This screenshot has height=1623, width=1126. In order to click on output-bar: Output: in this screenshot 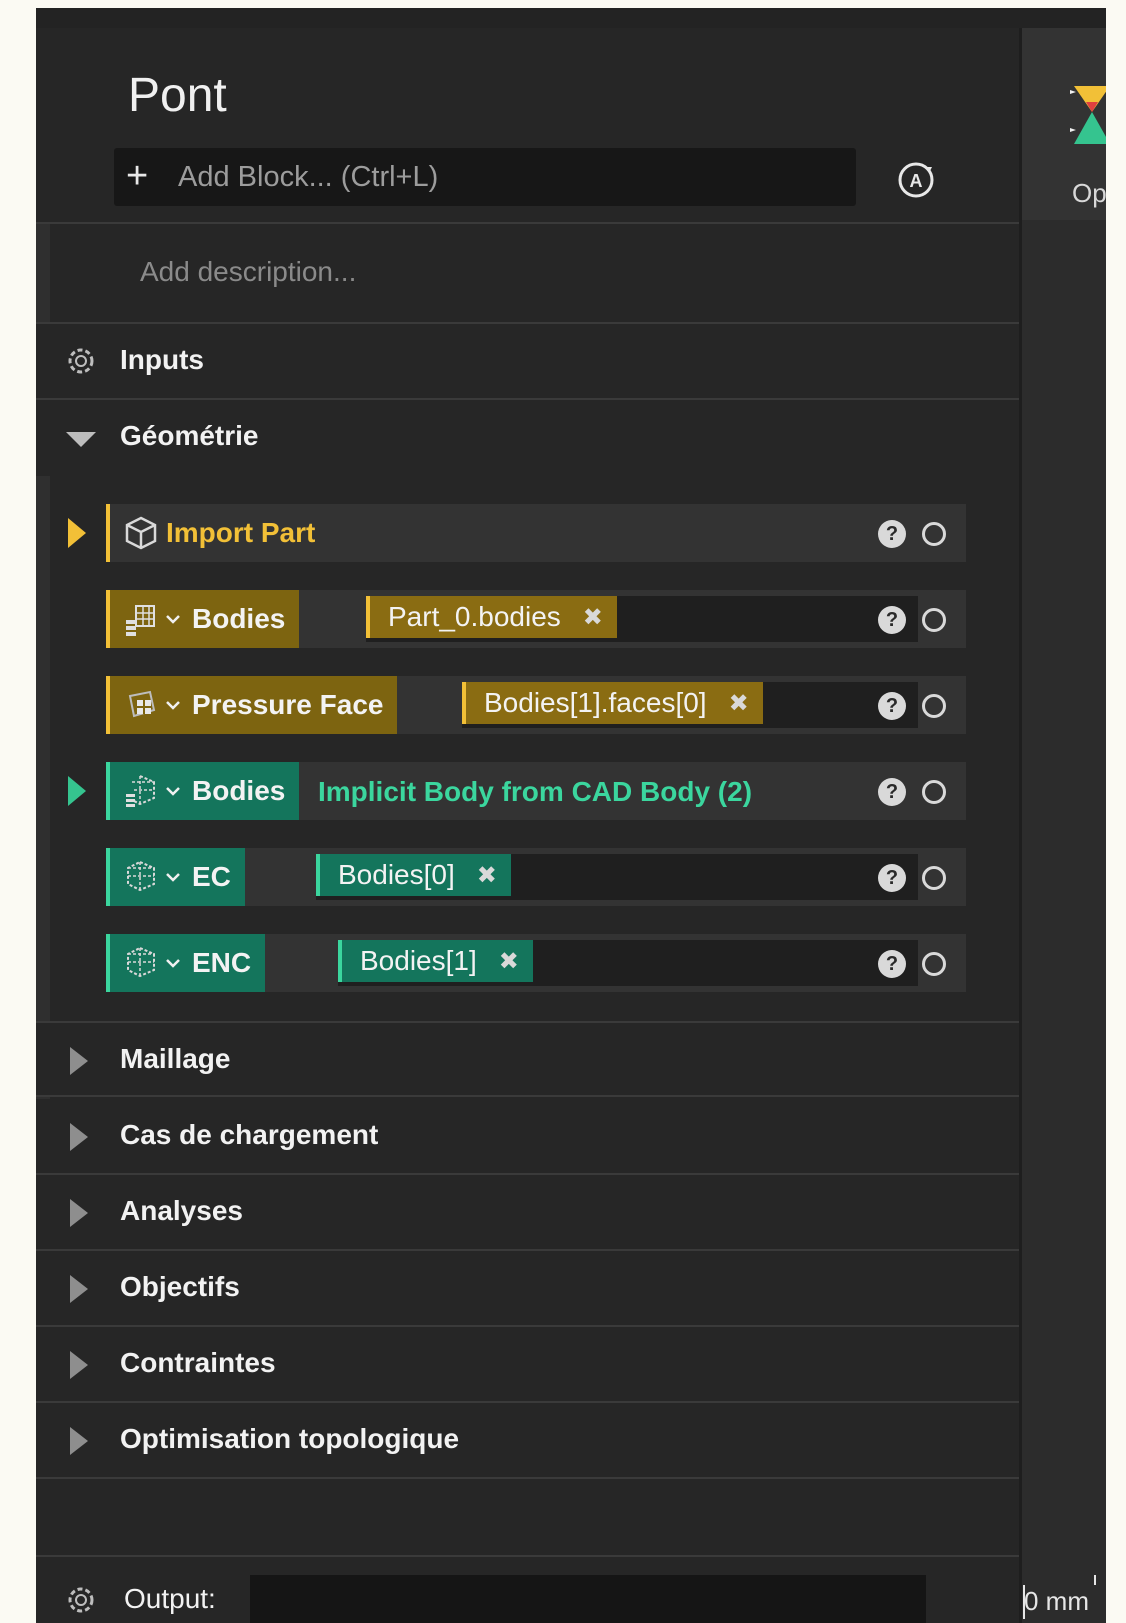, I will do `click(527, 1589)`.